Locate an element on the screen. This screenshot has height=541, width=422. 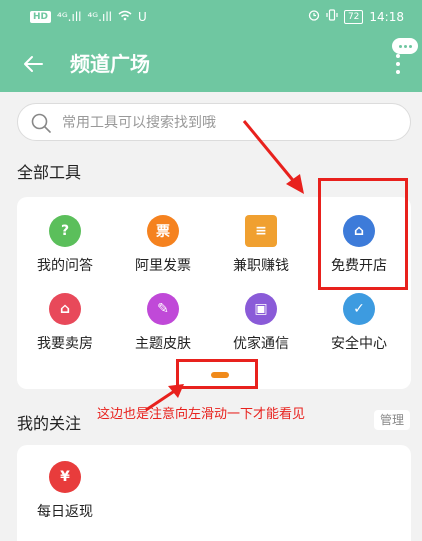
tool-label: 安全中心 is located at coordinates (359, 344).